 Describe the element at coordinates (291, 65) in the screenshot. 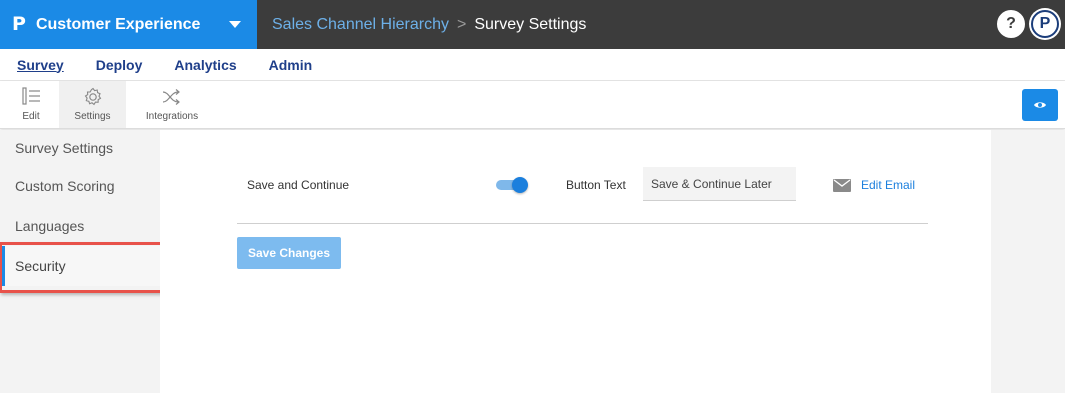

I see `tab-admin: Admin` at that location.